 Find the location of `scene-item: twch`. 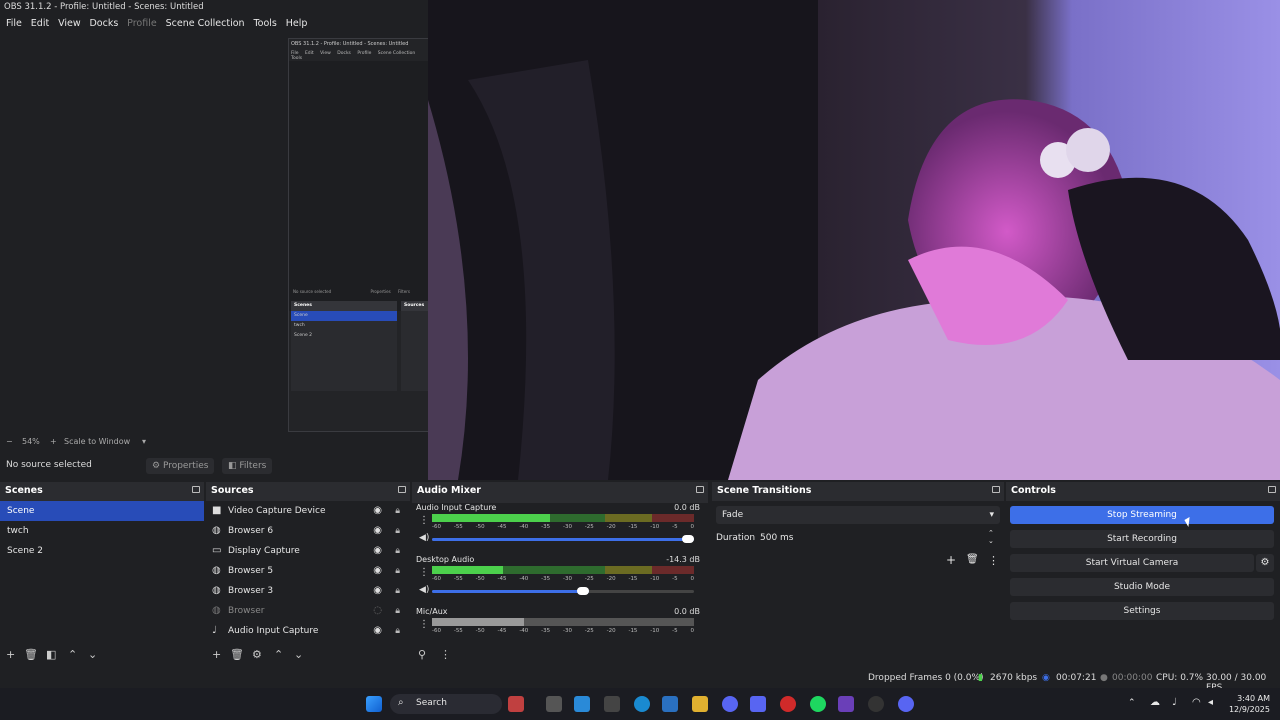

scene-item: twch is located at coordinates (102, 531).